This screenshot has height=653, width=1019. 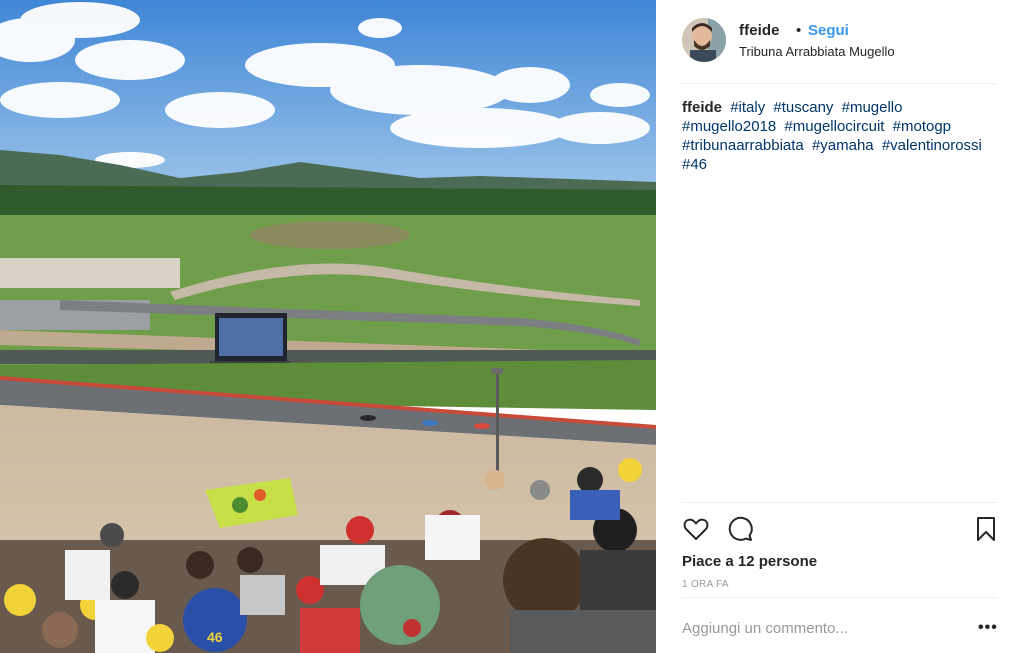 What do you see at coordinates (759, 30) in the screenshot?
I see `post-author-username: ffeide` at bounding box center [759, 30].